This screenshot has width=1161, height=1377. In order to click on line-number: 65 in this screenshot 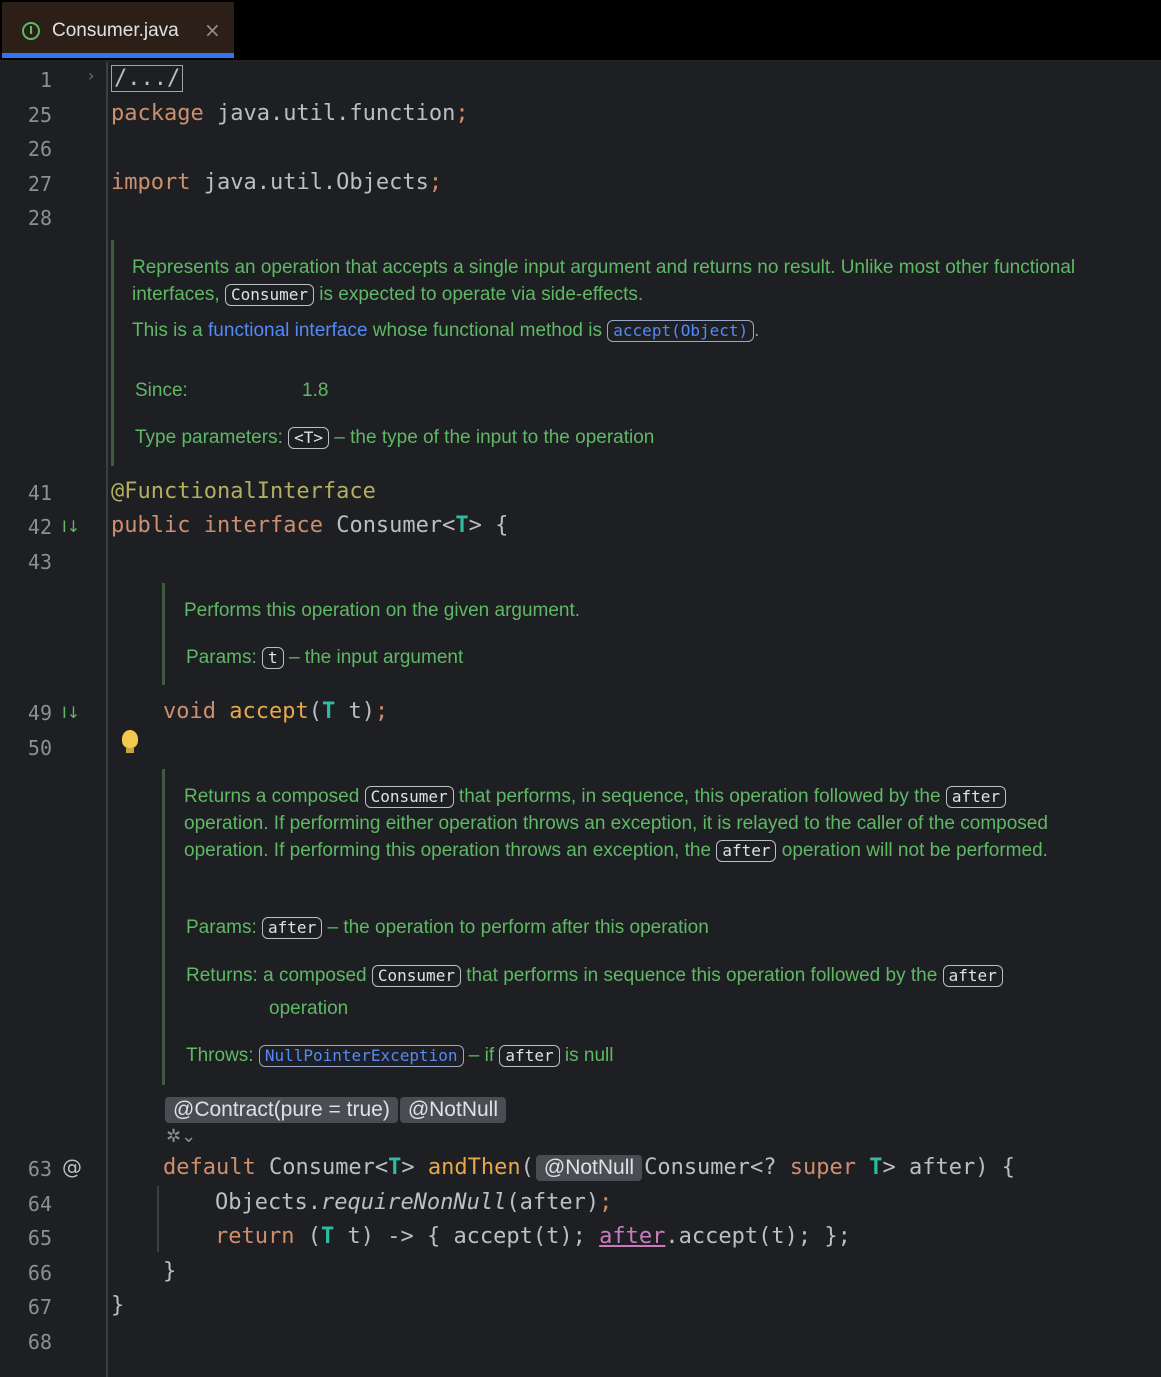, I will do `click(39, 1238)`.